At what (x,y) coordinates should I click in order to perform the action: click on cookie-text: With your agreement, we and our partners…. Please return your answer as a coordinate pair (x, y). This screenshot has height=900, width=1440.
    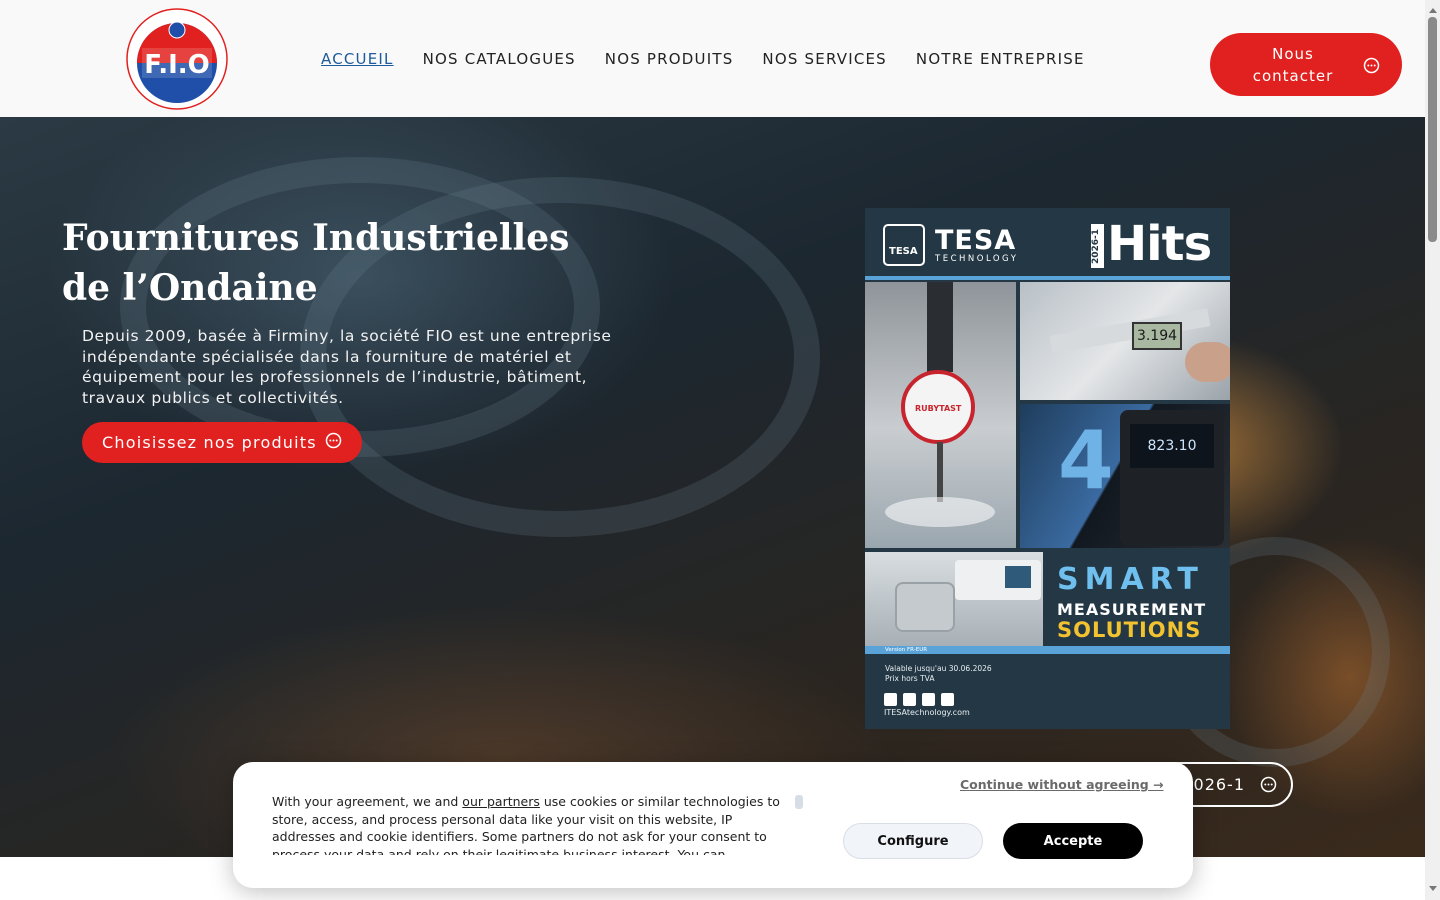
    Looking at the image, I should click on (526, 824).